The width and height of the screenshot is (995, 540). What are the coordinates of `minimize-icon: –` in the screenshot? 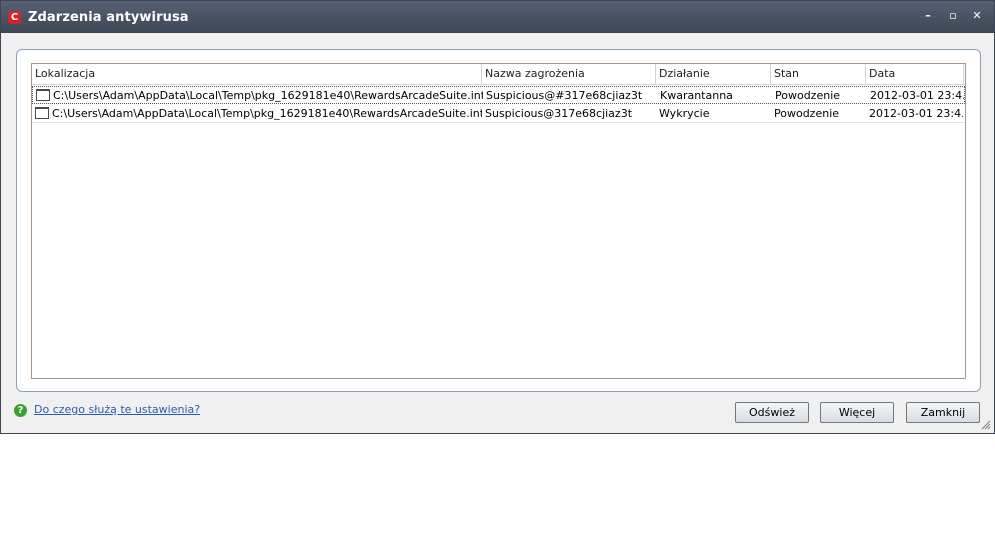 It's located at (928, 17).